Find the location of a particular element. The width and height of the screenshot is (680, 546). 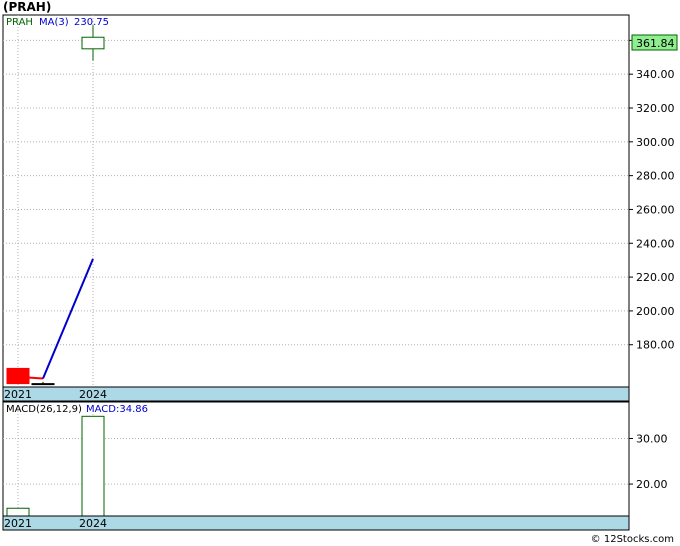

price-x-tick-label: 2021 is located at coordinates (18, 394).